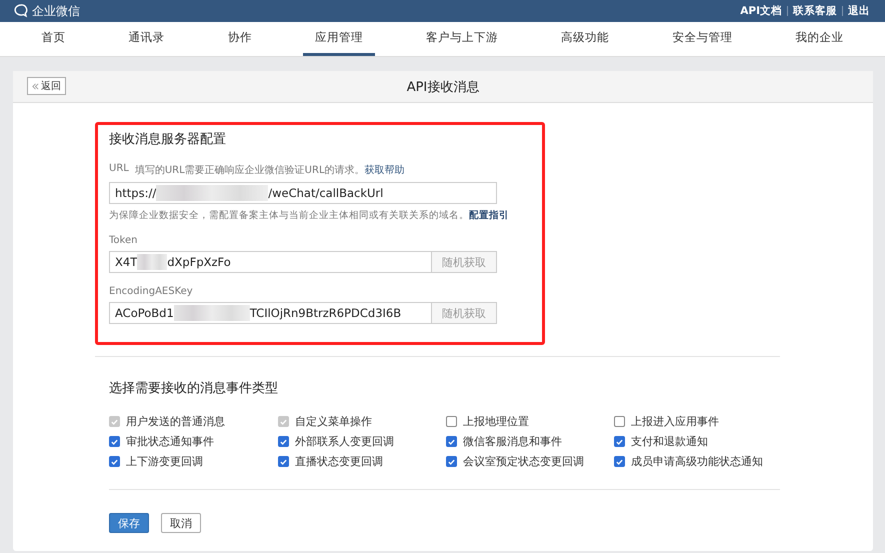  Describe the element at coordinates (344, 441) in the screenshot. I see `checkbox-label: 外部联系人变更回调` at that location.